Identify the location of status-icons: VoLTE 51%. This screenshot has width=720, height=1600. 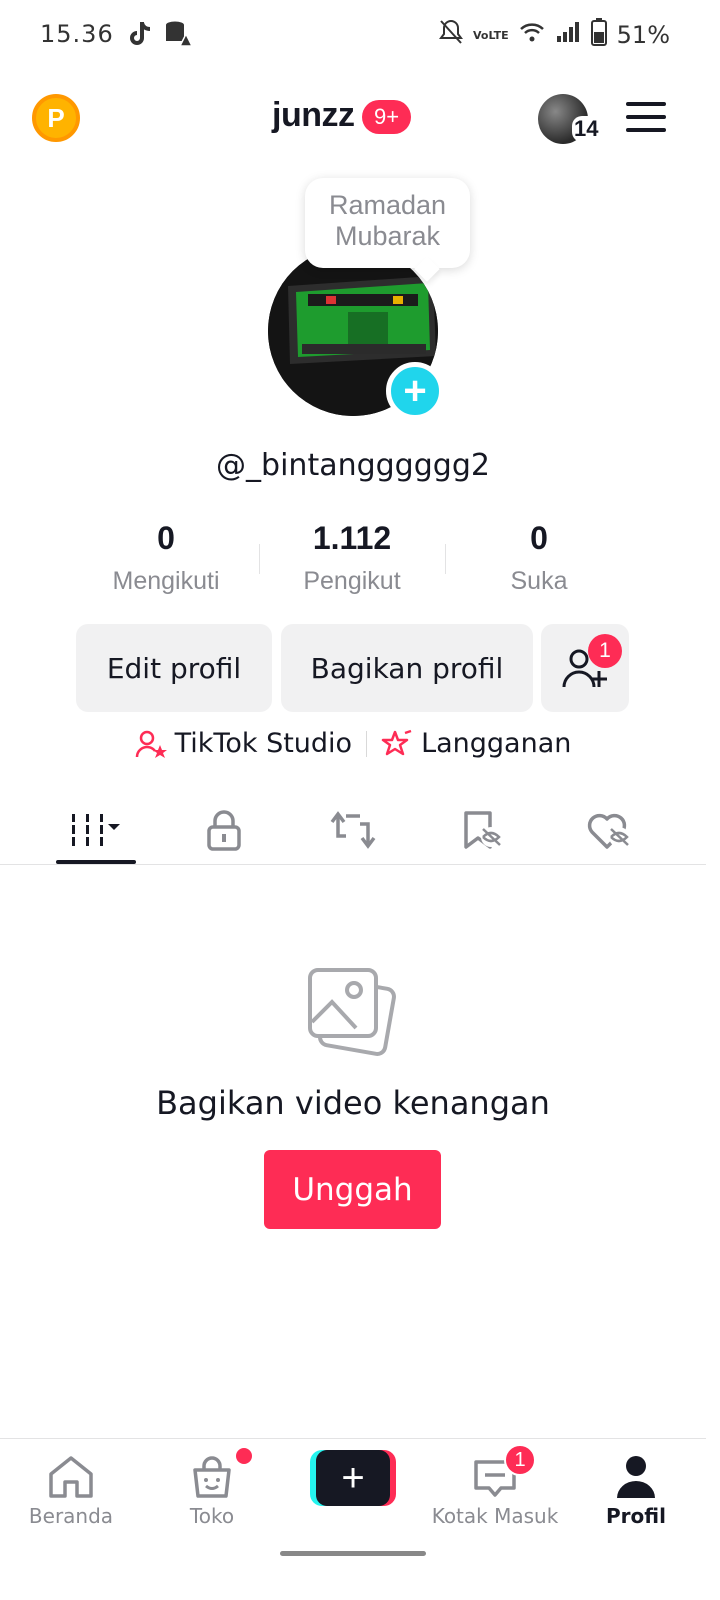
(554, 35).